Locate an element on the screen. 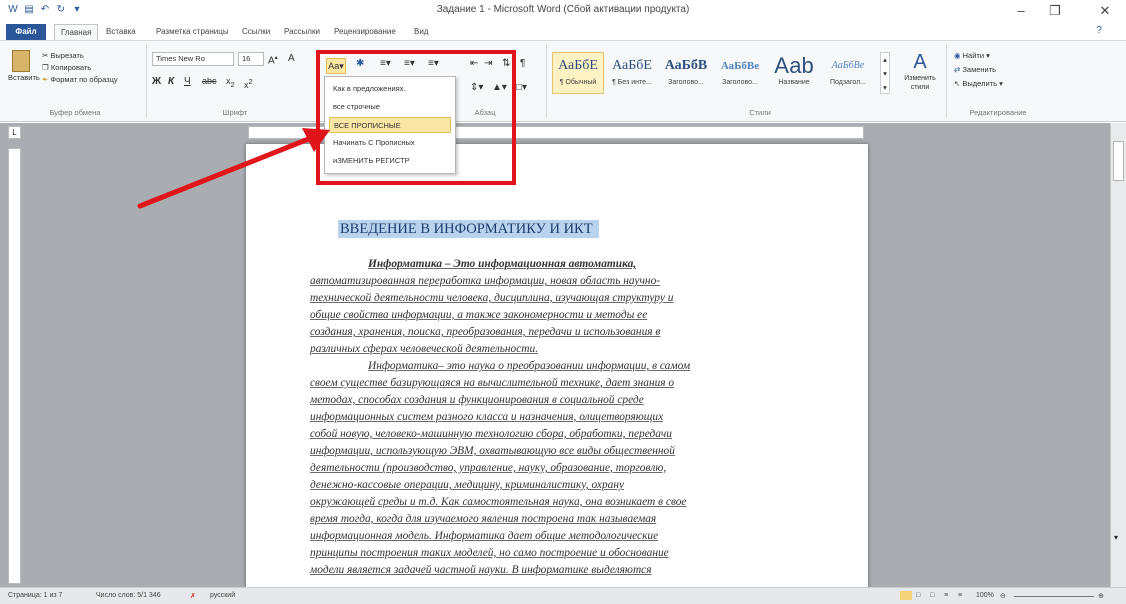  scrollbar-thumb is located at coordinates (1118, 161).